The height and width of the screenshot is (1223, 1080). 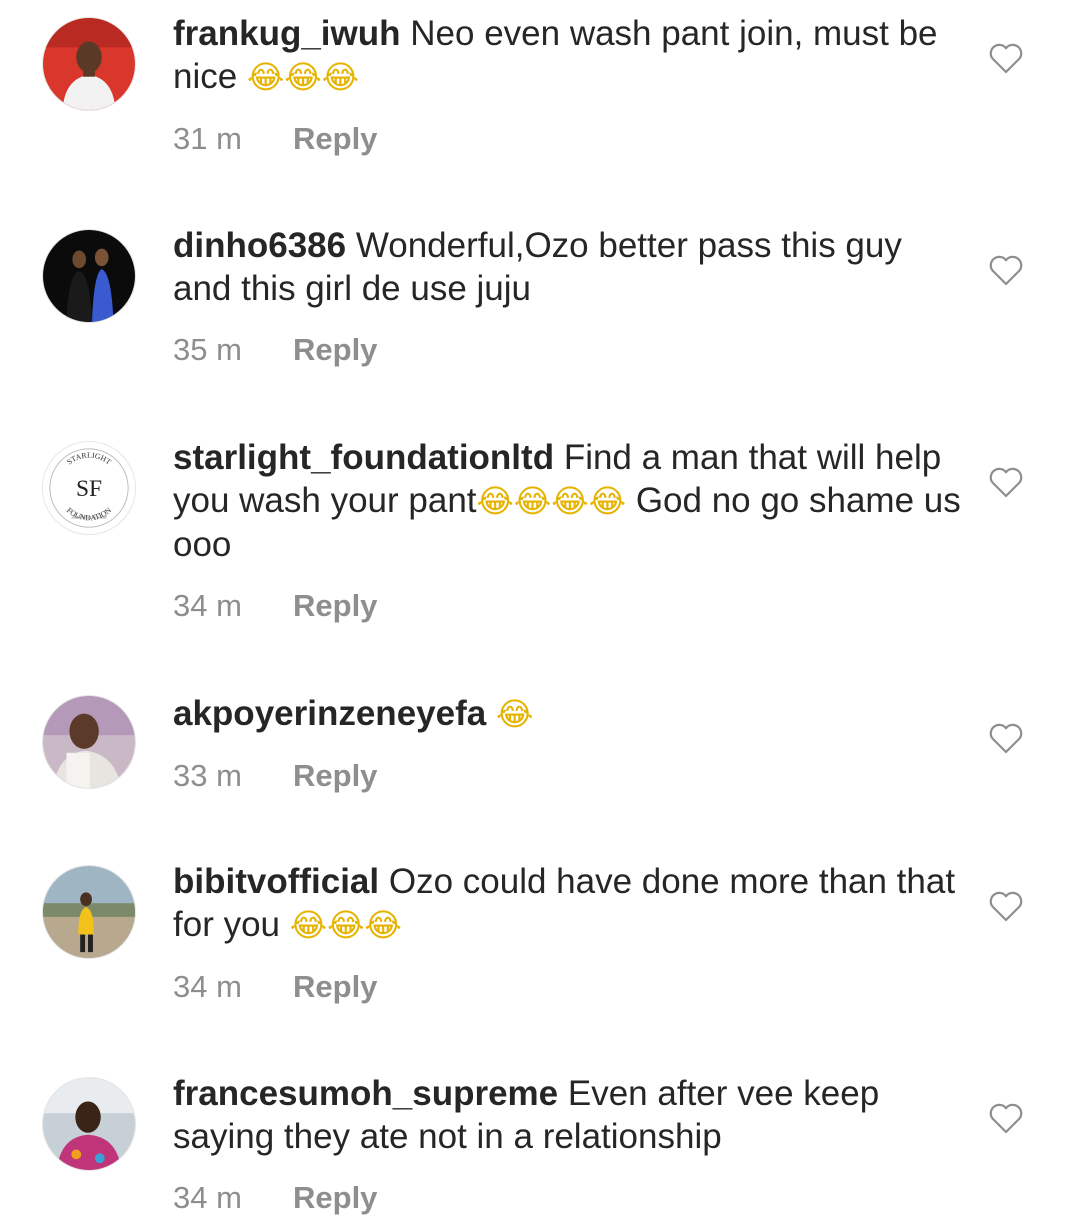 I want to click on logo-monogram: SF, so click(x=89, y=489).